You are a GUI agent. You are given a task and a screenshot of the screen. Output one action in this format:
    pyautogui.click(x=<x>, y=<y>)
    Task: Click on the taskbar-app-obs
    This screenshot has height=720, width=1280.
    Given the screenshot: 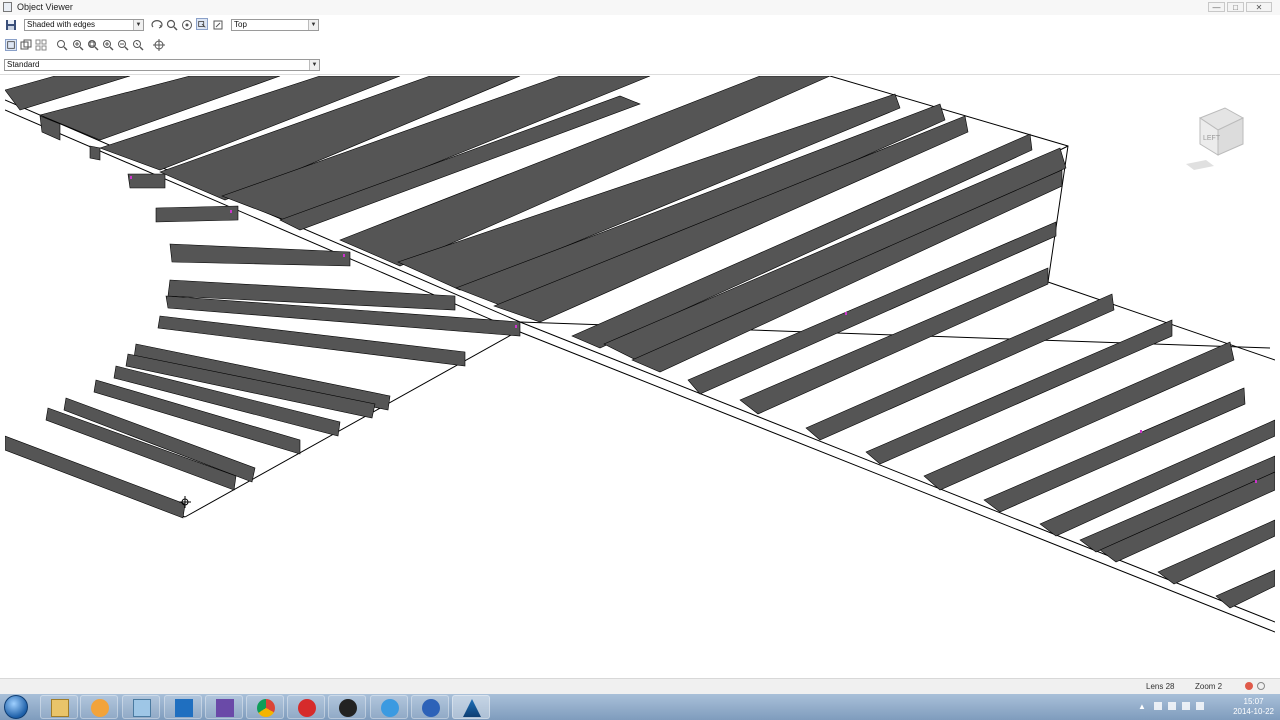 What is the action you would take?
    pyautogui.click(x=347, y=707)
    